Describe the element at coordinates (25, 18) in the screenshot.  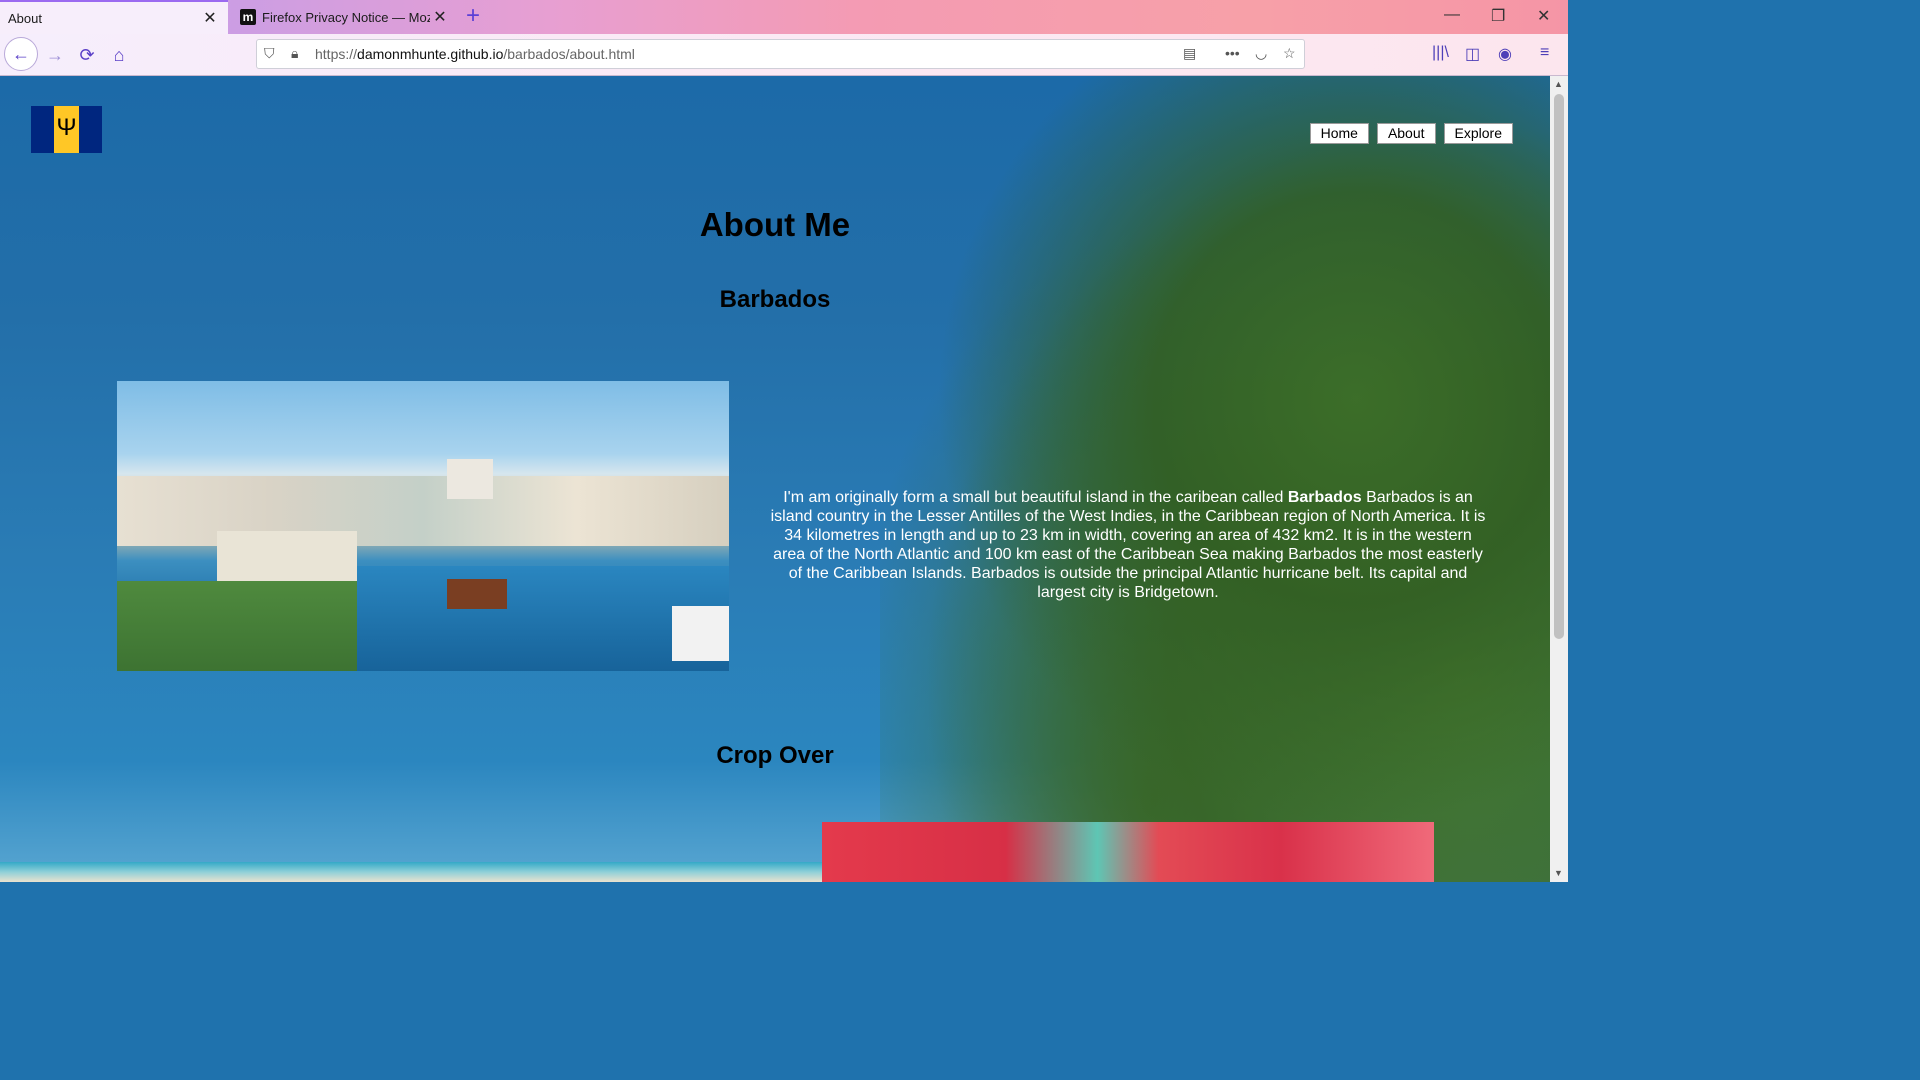
I see `tab-title: About` at that location.